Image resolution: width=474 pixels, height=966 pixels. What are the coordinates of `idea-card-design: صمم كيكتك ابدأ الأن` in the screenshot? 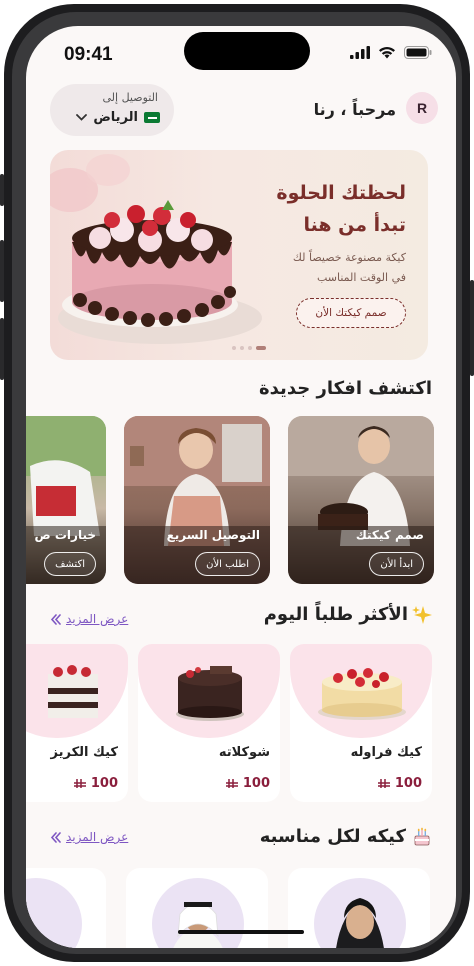 It's located at (361, 500).